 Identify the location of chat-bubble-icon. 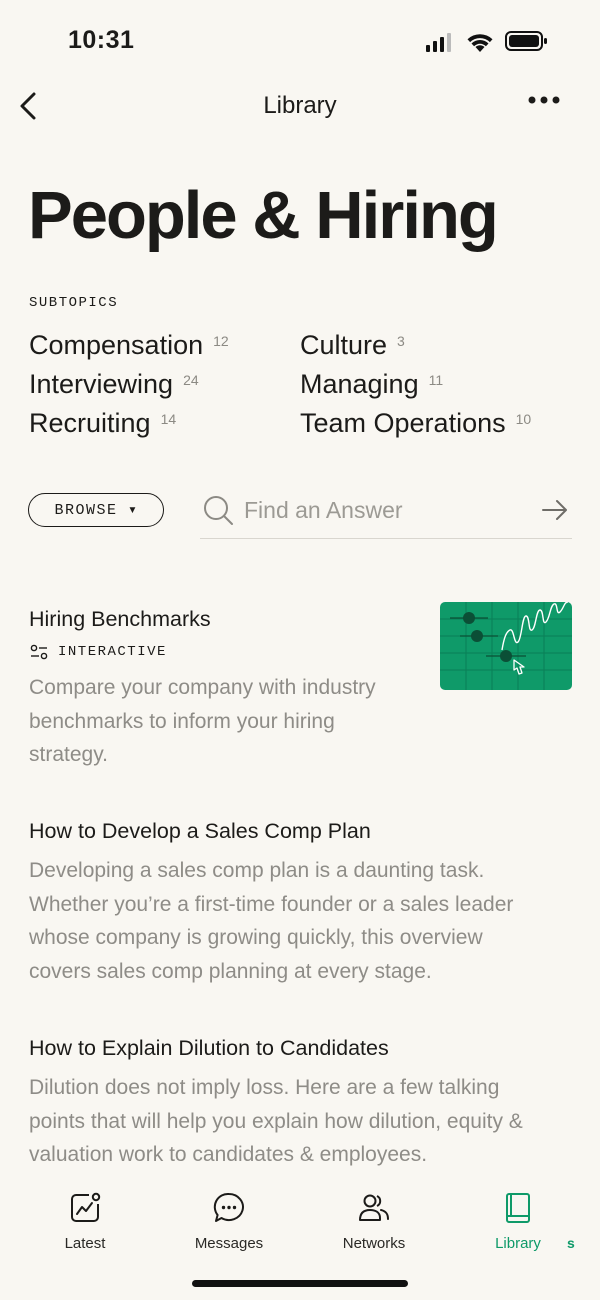
(228, 1207).